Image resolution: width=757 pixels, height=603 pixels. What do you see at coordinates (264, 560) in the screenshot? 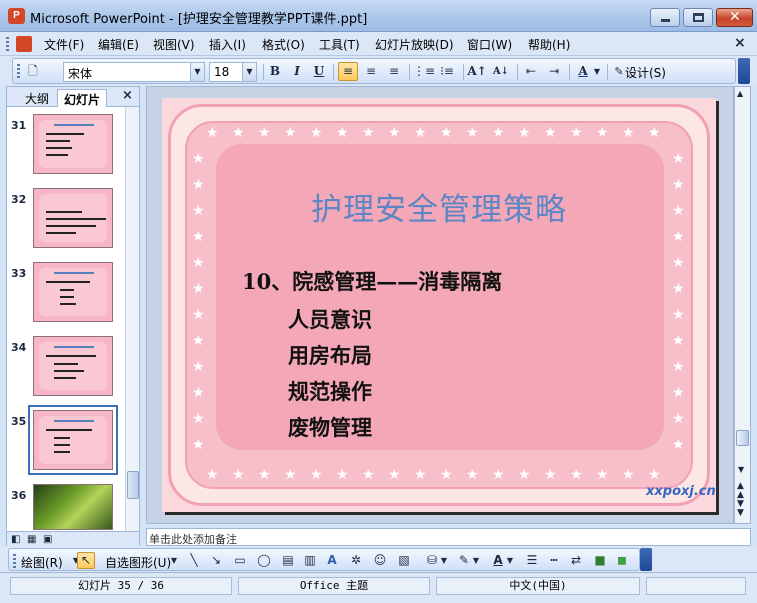
I see `oval-icon: ◯` at bounding box center [264, 560].